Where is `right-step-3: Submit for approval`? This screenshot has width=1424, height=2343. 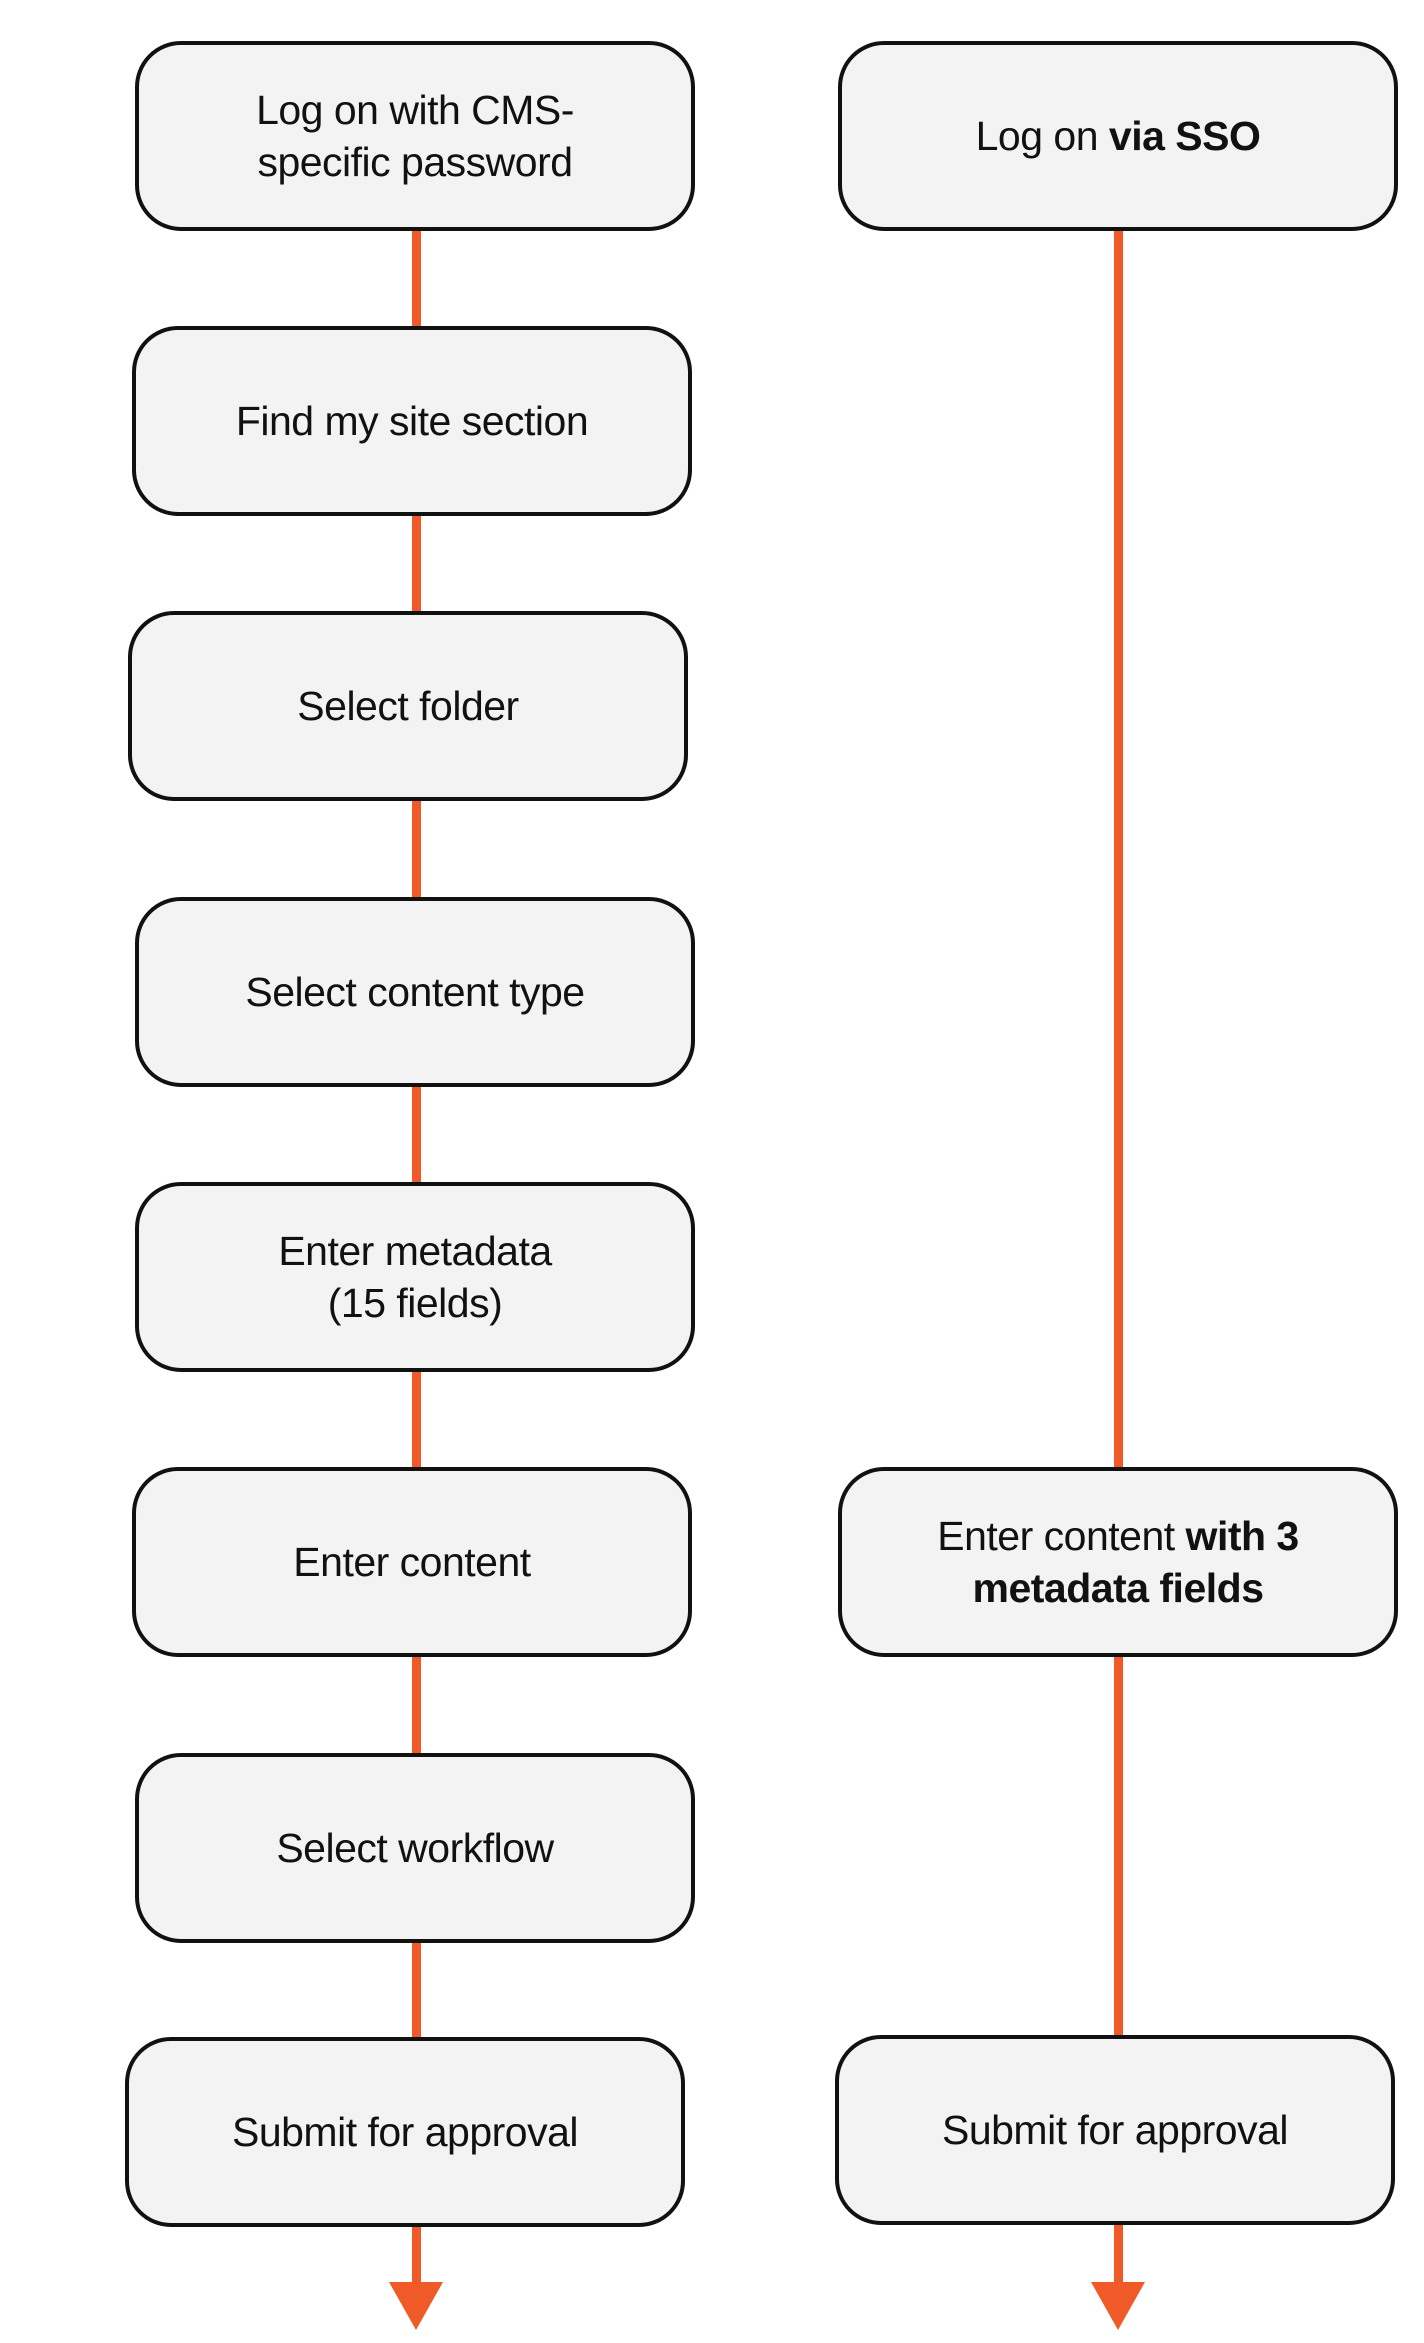 right-step-3: Submit for approval is located at coordinates (1115, 2130).